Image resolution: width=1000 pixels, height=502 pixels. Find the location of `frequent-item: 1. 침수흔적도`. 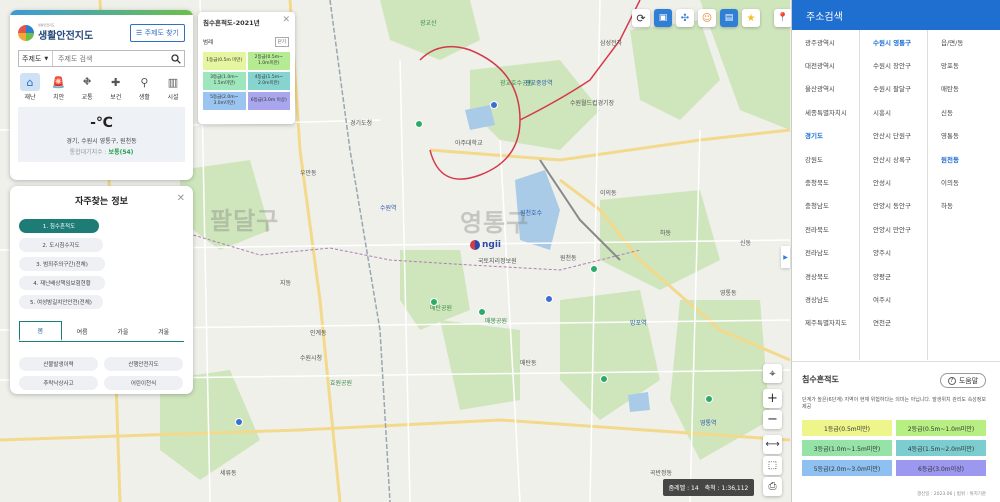

frequent-item: 1. 침수흔적도 is located at coordinates (59, 226).